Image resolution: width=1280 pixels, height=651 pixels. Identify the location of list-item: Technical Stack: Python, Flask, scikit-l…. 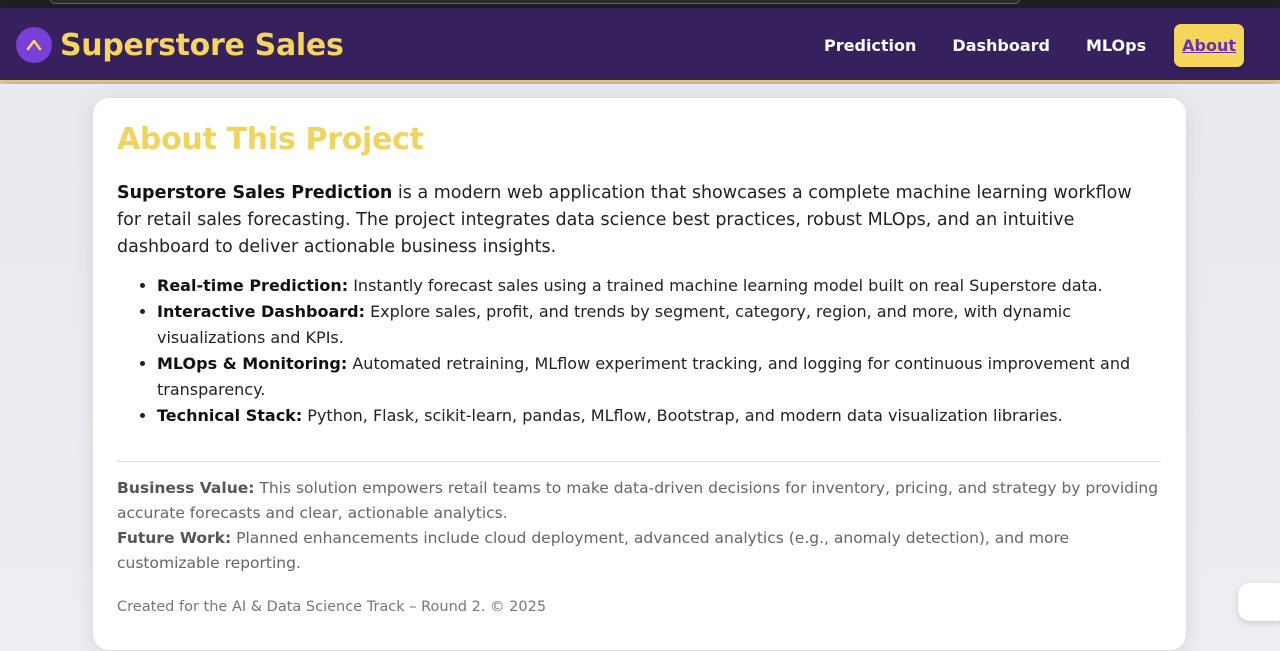
(662, 416).